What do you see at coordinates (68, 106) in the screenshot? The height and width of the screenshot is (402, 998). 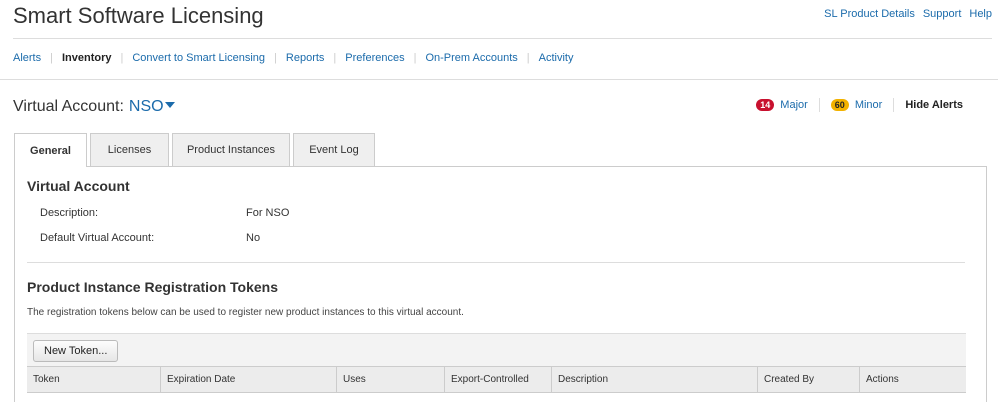 I see `virtual-account-label: Virtual Account:` at bounding box center [68, 106].